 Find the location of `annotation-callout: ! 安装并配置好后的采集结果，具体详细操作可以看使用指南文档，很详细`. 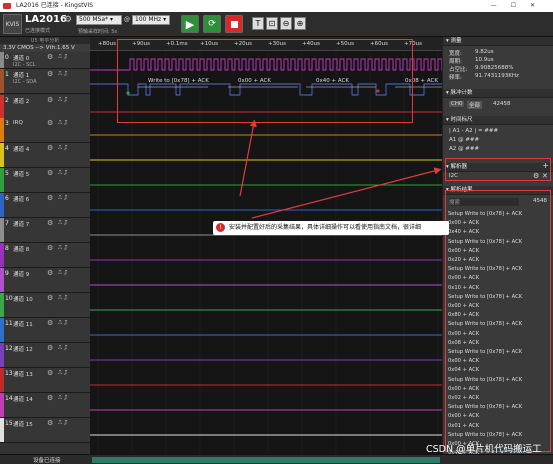

annotation-callout: ! 安装并配置好后的采集结果，具体详细操作可以看使用指南文档，很详细 is located at coordinates (331, 228).